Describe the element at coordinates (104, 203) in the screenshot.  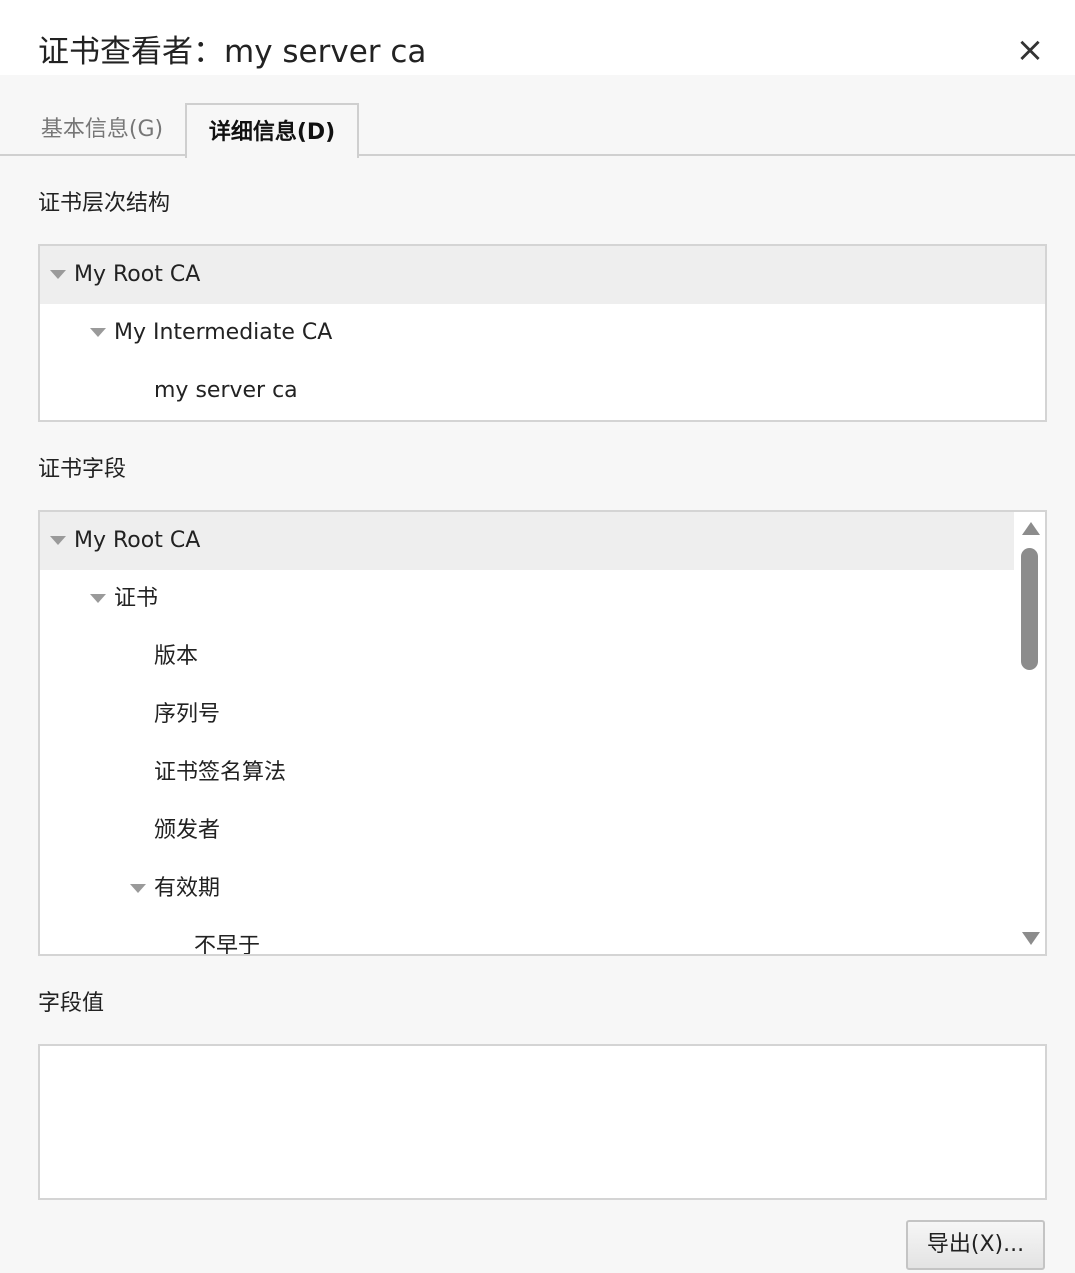
I see `hierarchy-label: 证书层次结构` at that location.